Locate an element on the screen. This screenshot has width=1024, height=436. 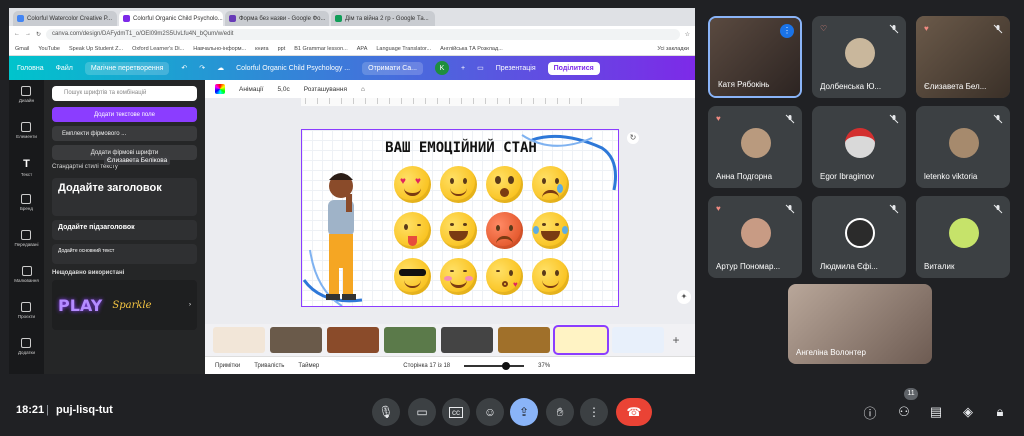
angry-emoji is located at coordinates (504, 230).